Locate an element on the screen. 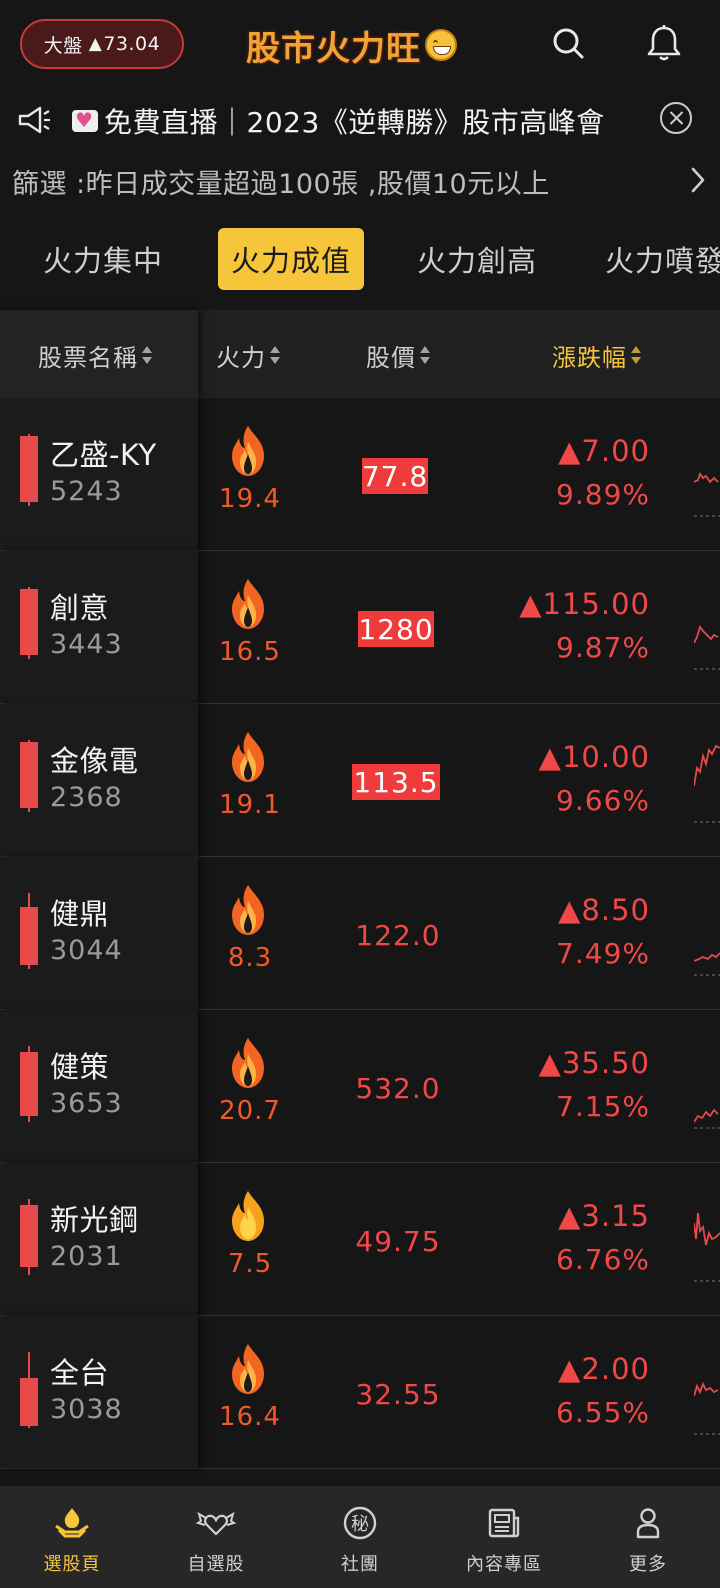  stock-price: 77.8 is located at coordinates (395, 476).